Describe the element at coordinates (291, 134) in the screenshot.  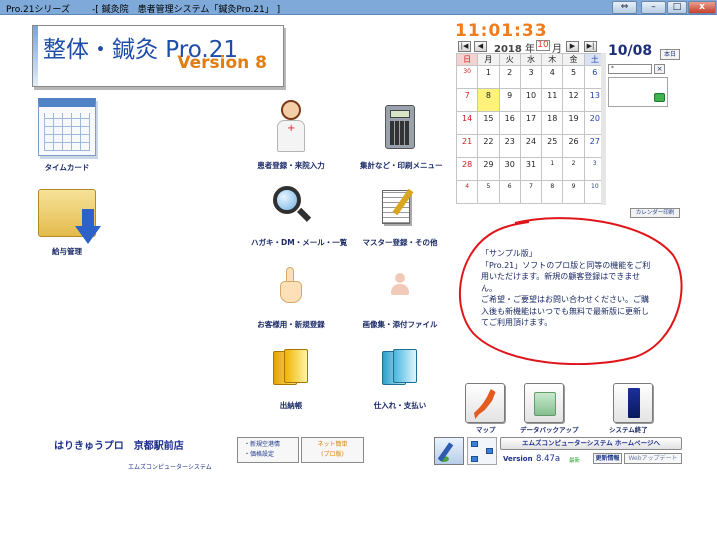
I see `patient-registration-menu: + 患者登録・来院入力` at that location.